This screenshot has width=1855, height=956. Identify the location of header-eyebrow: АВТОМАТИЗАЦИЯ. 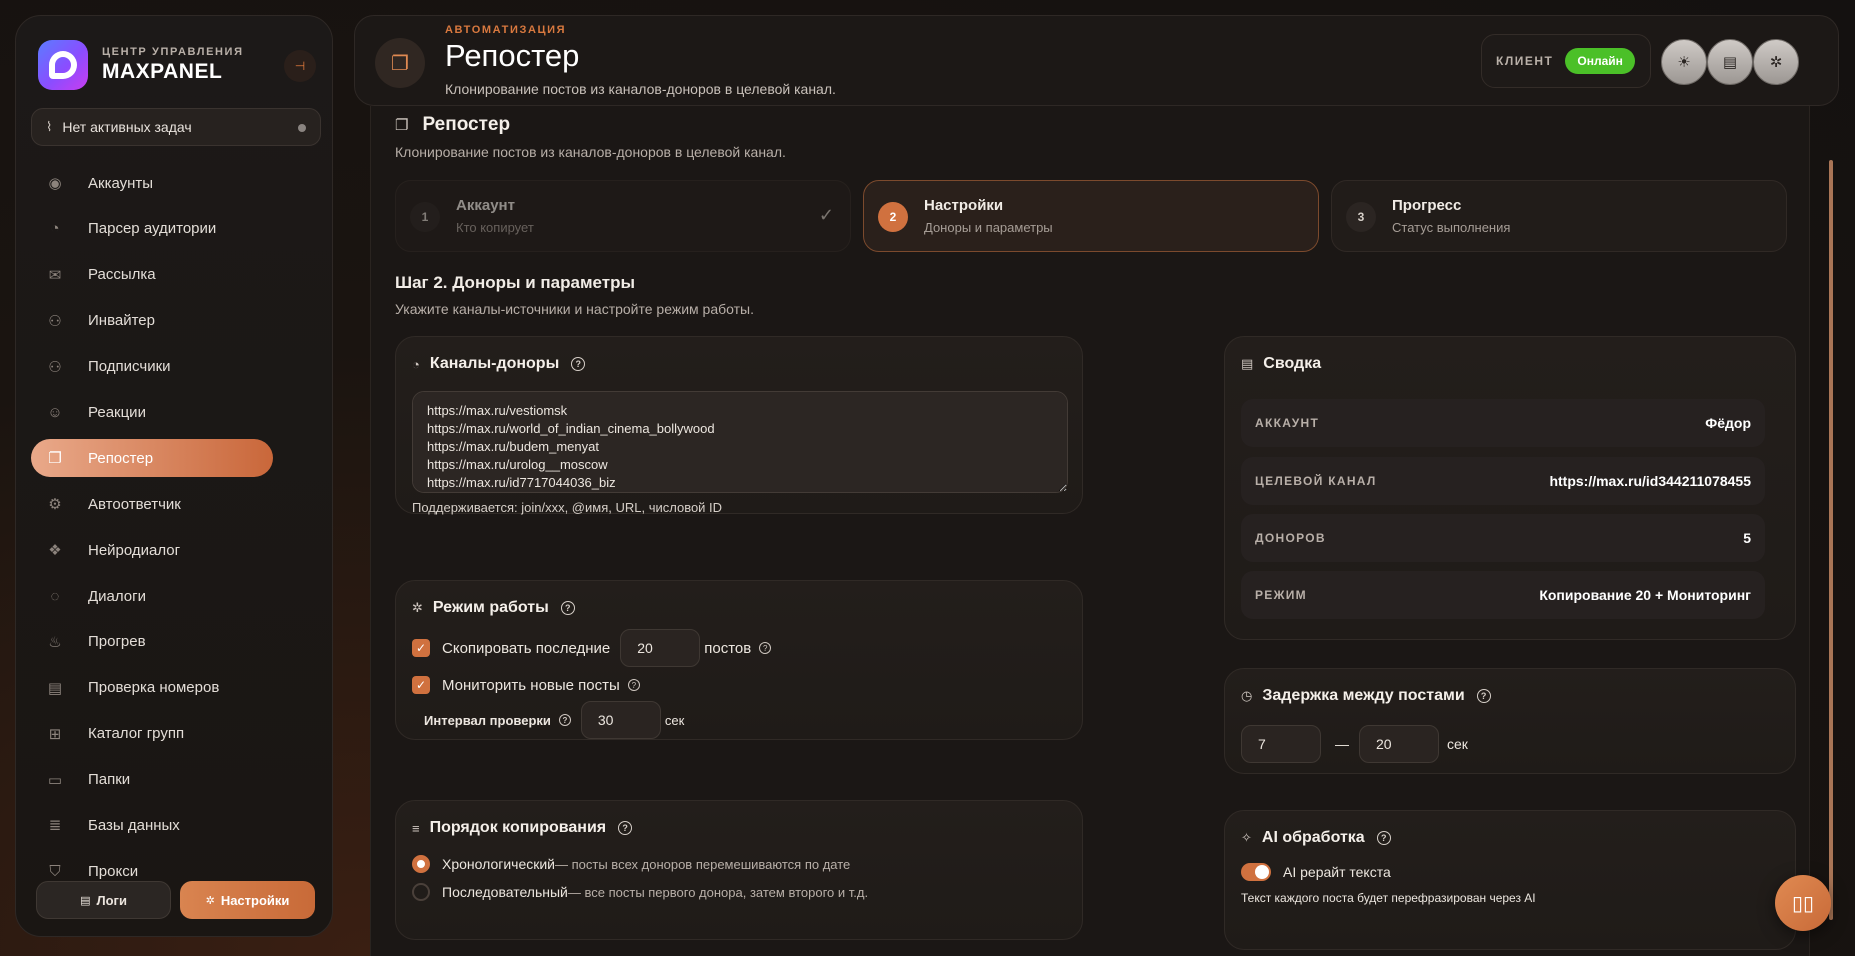
(506, 30).